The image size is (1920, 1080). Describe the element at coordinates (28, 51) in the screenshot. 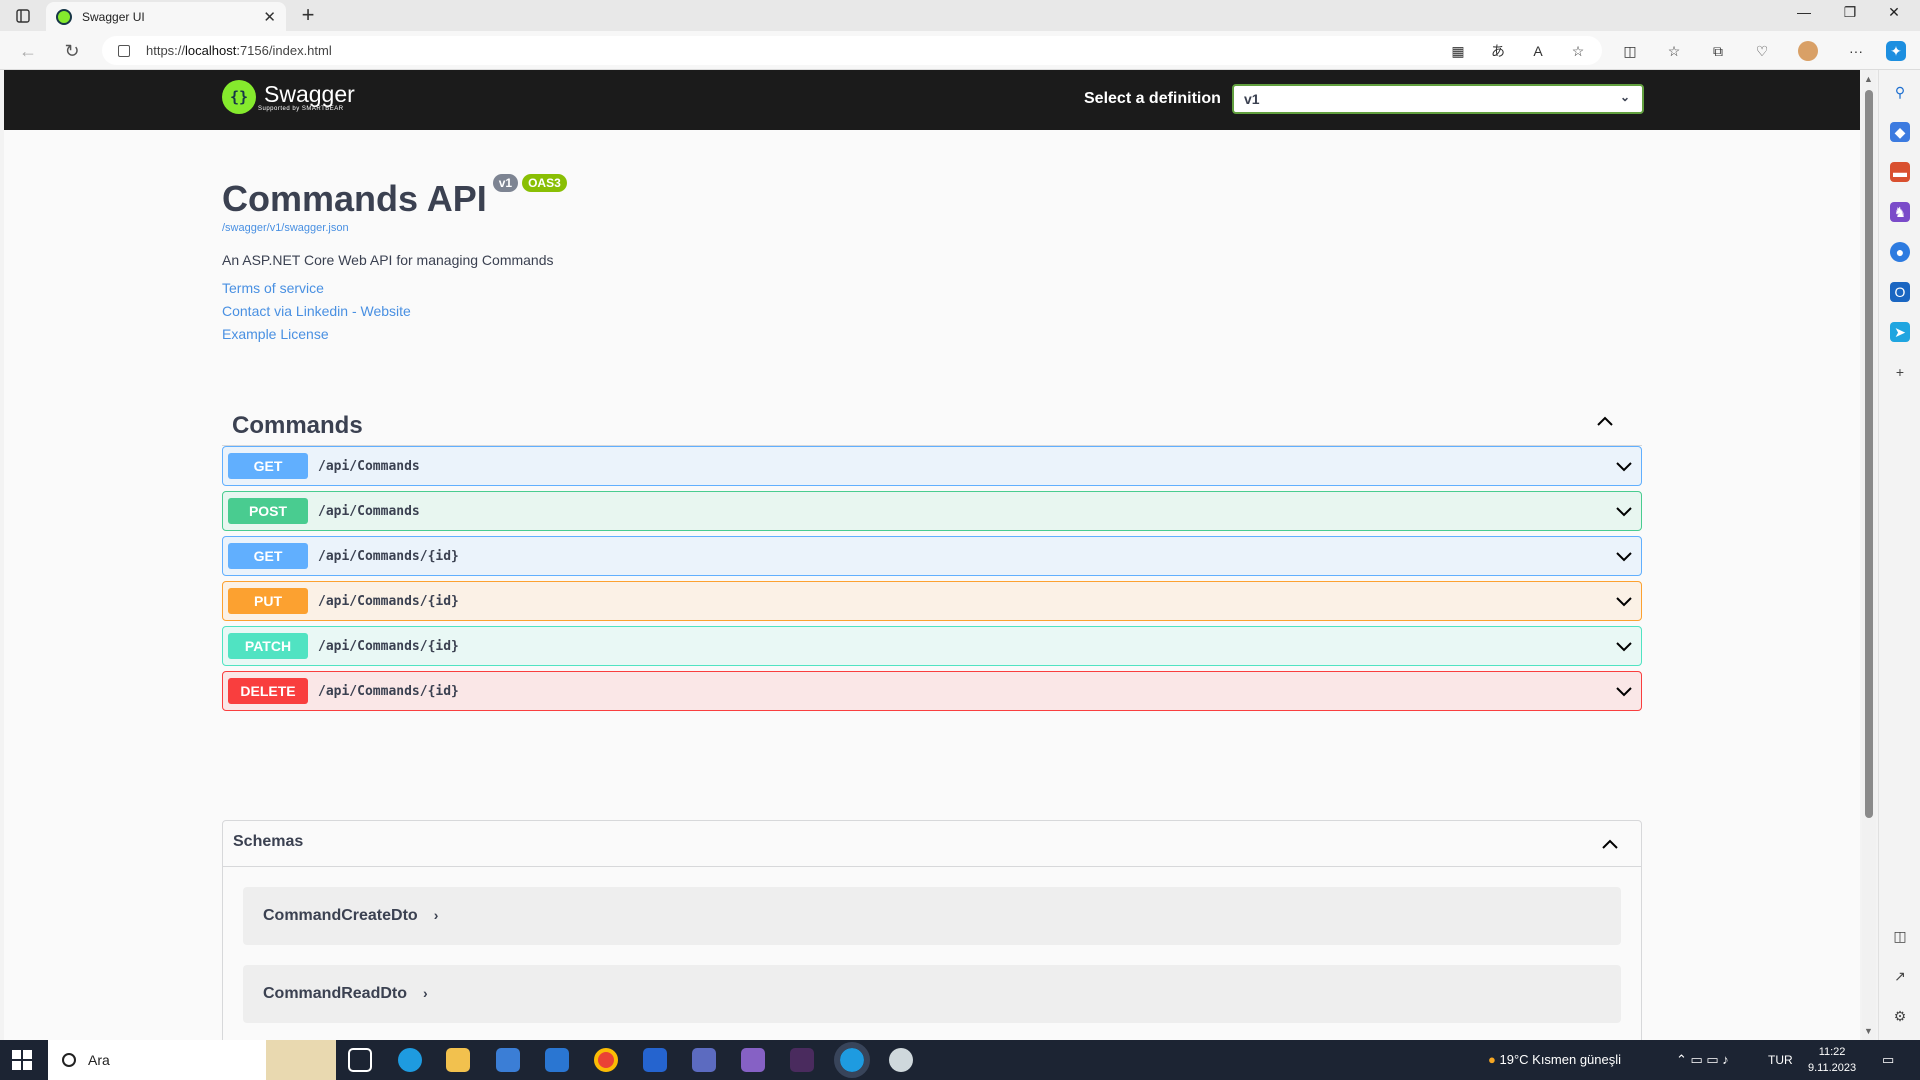

I see `back-icon: ←` at that location.